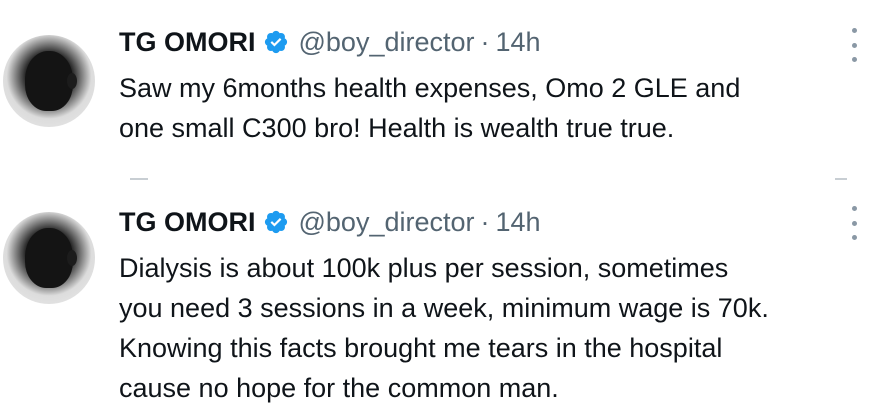 This screenshot has width=873, height=412. What do you see at coordinates (339, 388) in the screenshot?
I see `tweet-text-line: cause no hope for the common man.` at bounding box center [339, 388].